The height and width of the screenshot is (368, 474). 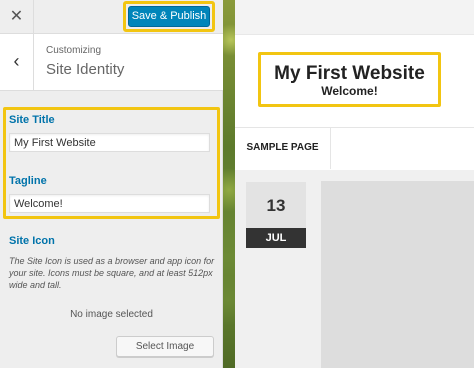 I want to click on site-title-input, so click(x=109, y=142).